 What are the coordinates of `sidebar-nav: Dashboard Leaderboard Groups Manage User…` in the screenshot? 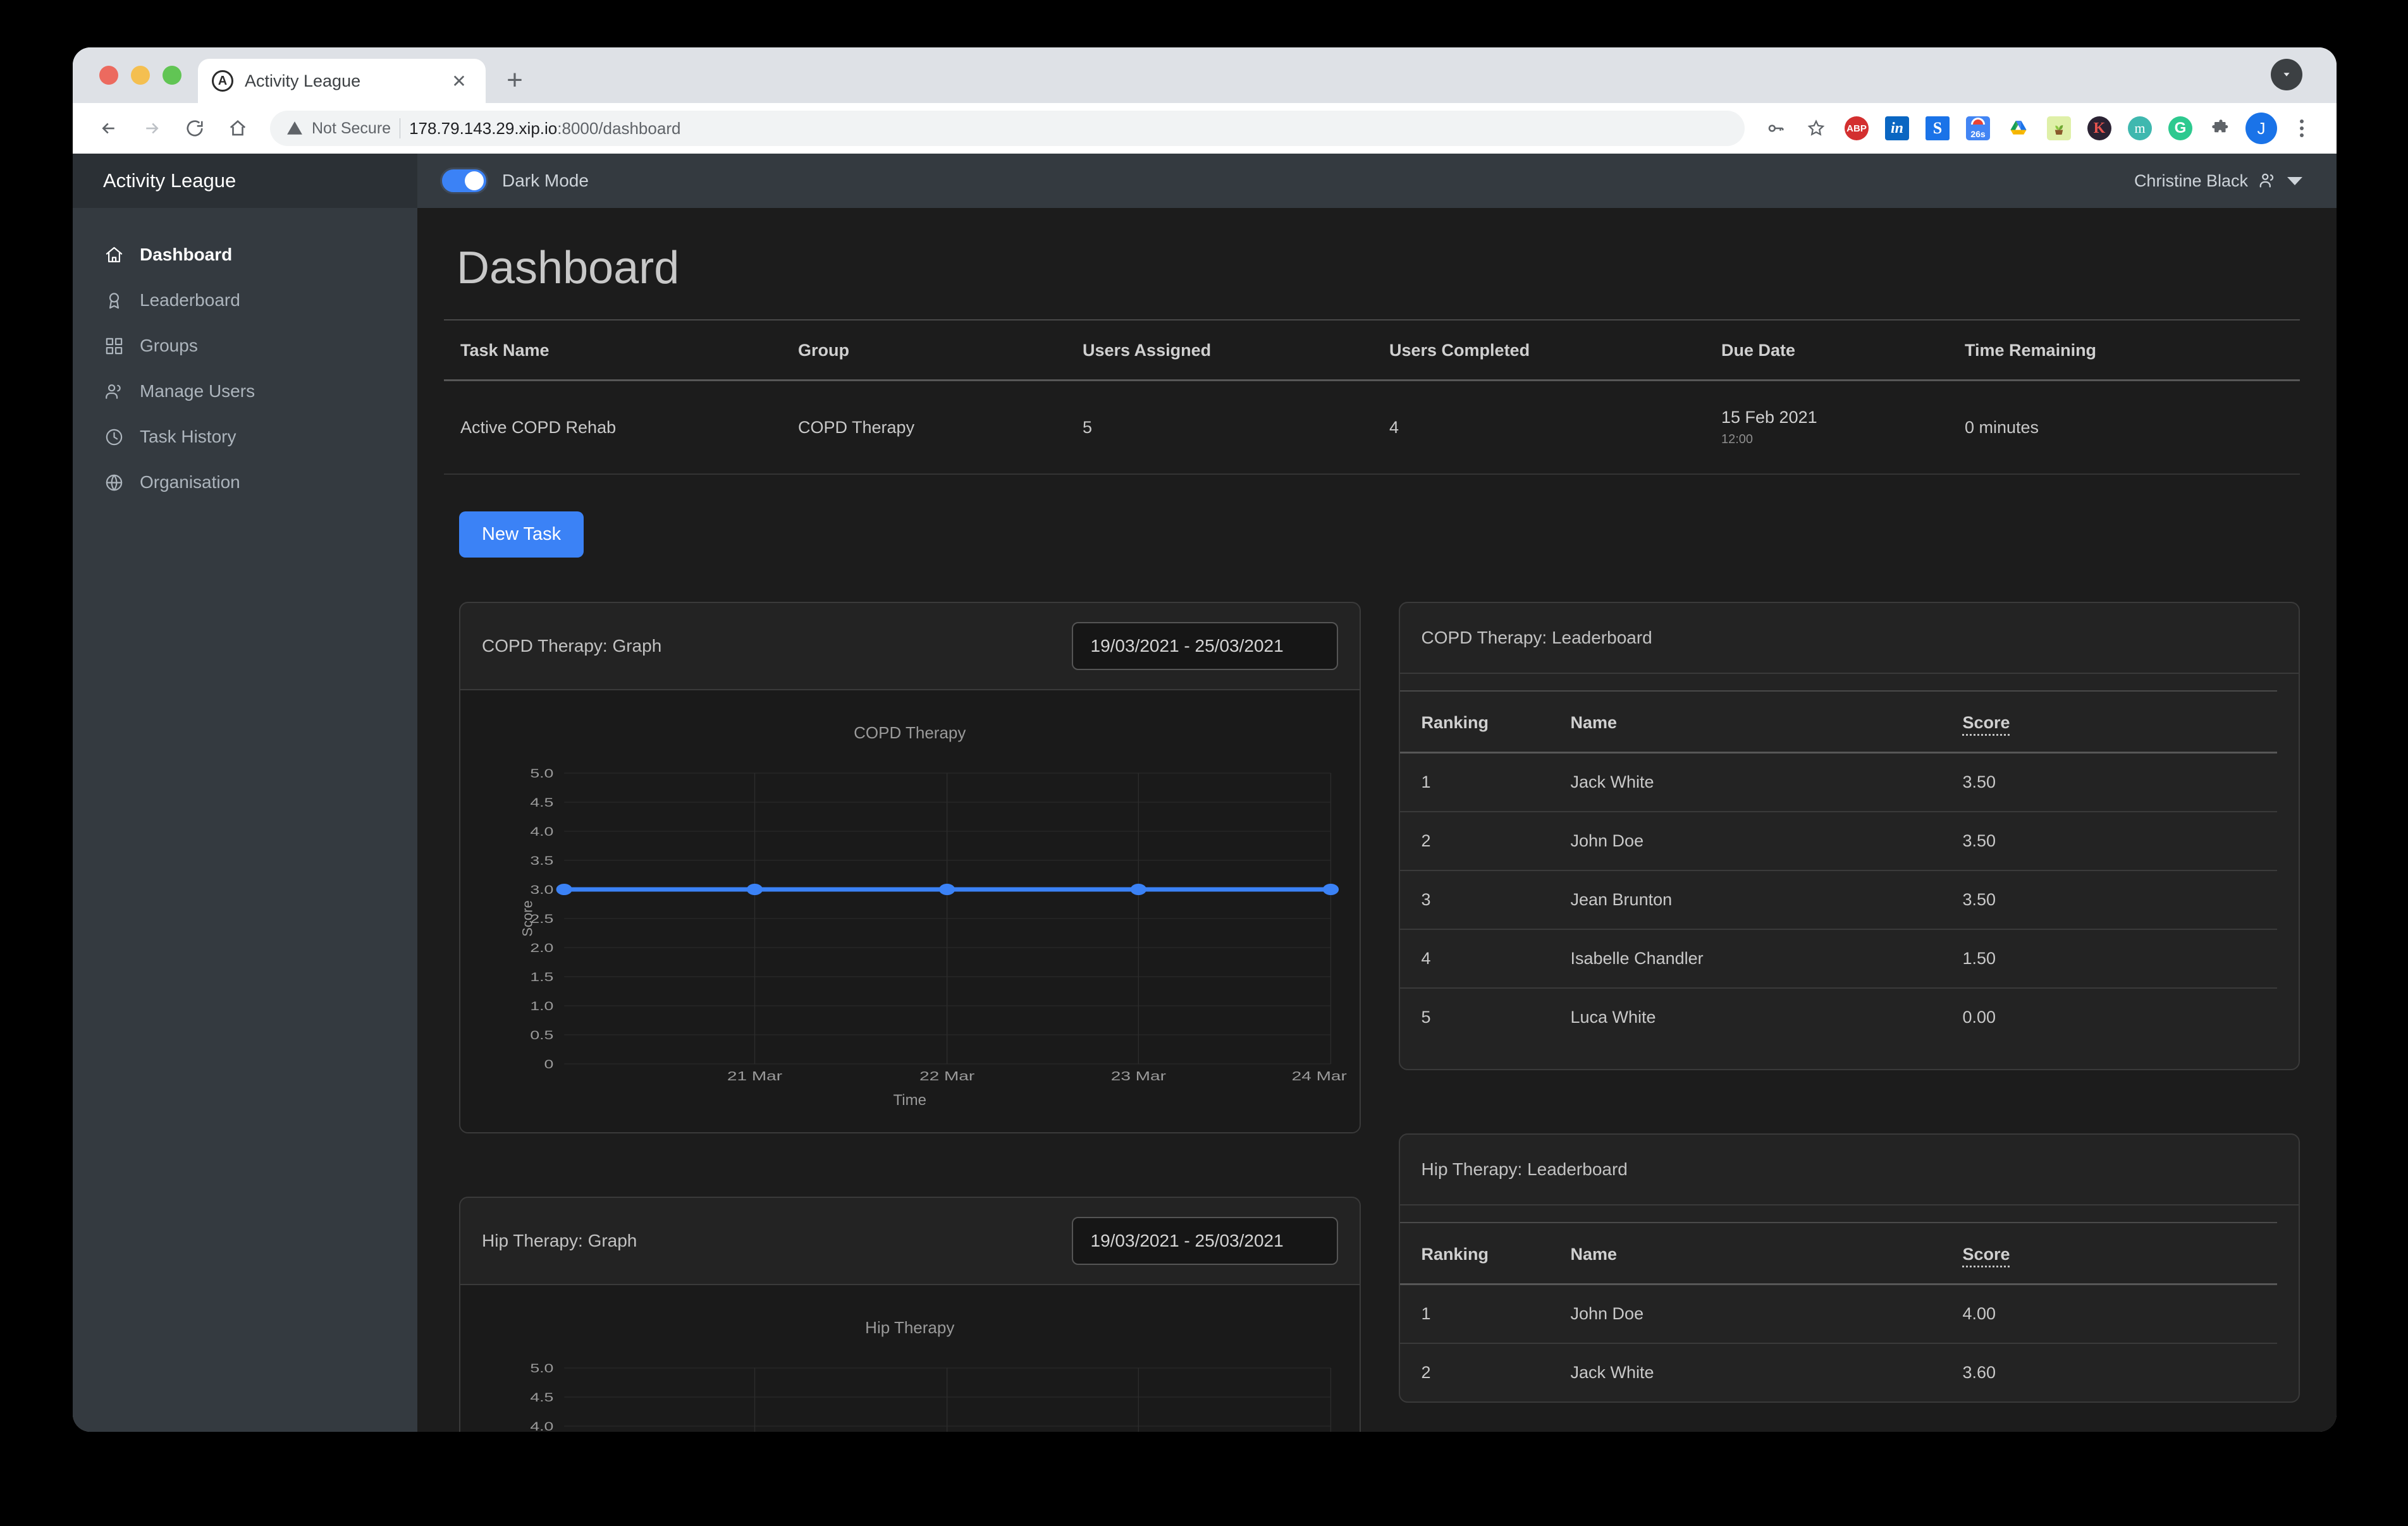 It's located at (245, 356).